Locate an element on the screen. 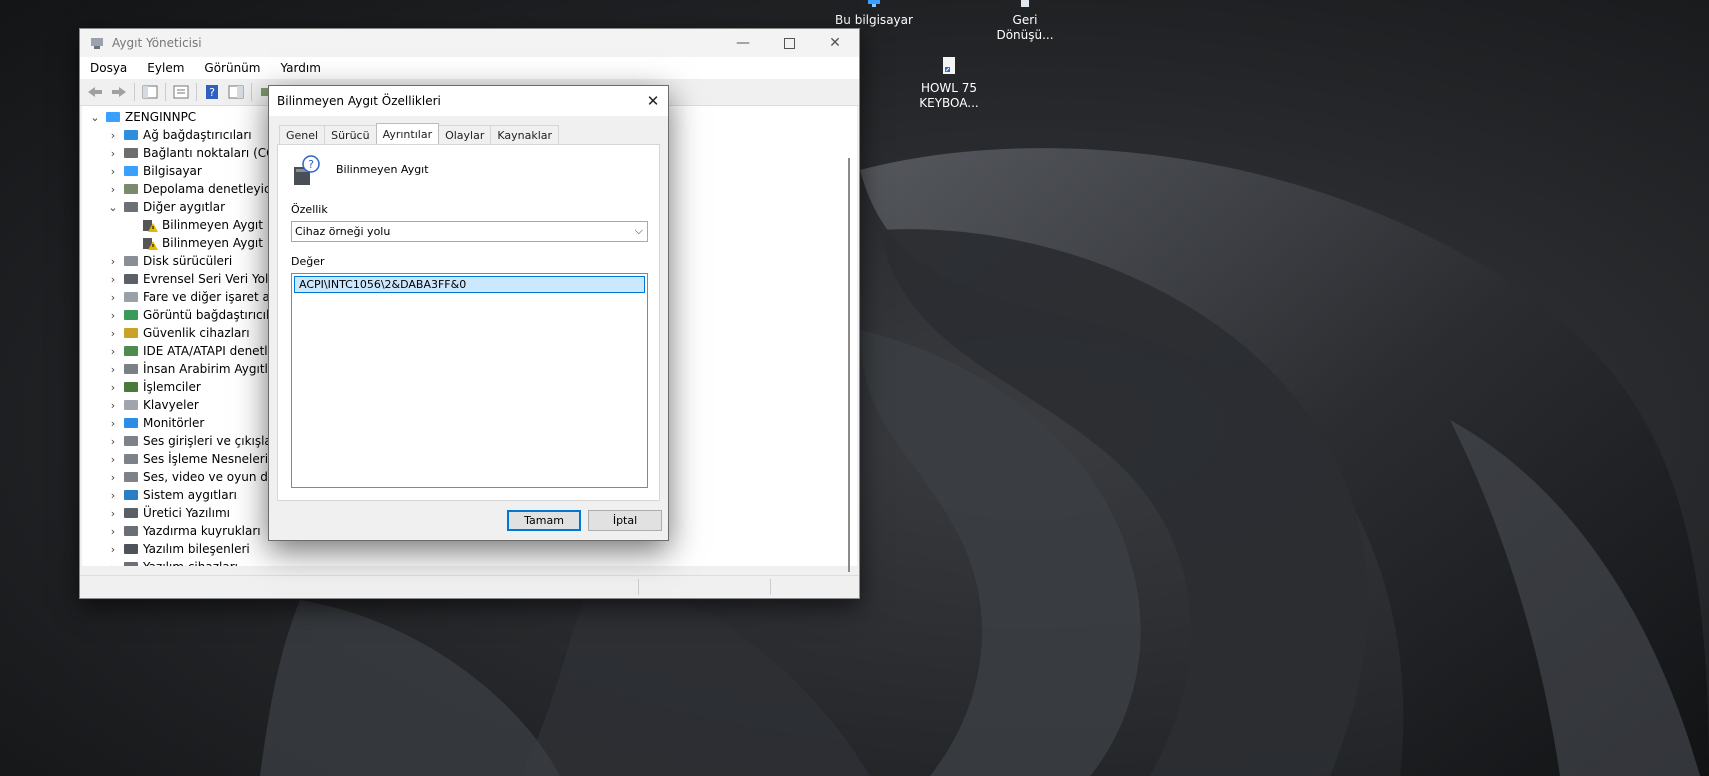 The height and width of the screenshot is (776, 1709). tab-resources: Kaynaklar is located at coordinates (525, 134).